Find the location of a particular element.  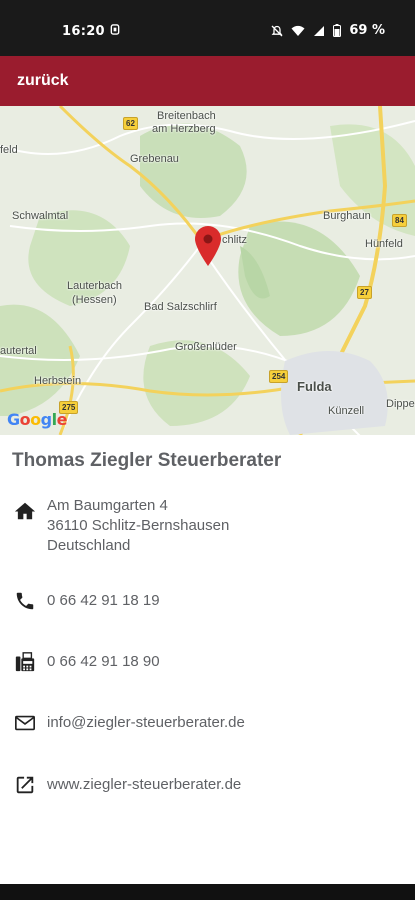

map-label-lauterbach: Lauterbach is located at coordinates (95, 286).